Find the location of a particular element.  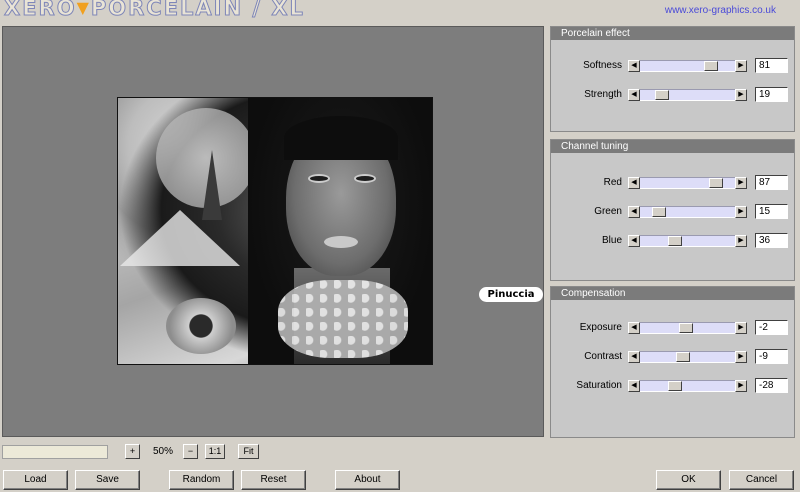

zoom-in-button: + is located at coordinates (132, 451).